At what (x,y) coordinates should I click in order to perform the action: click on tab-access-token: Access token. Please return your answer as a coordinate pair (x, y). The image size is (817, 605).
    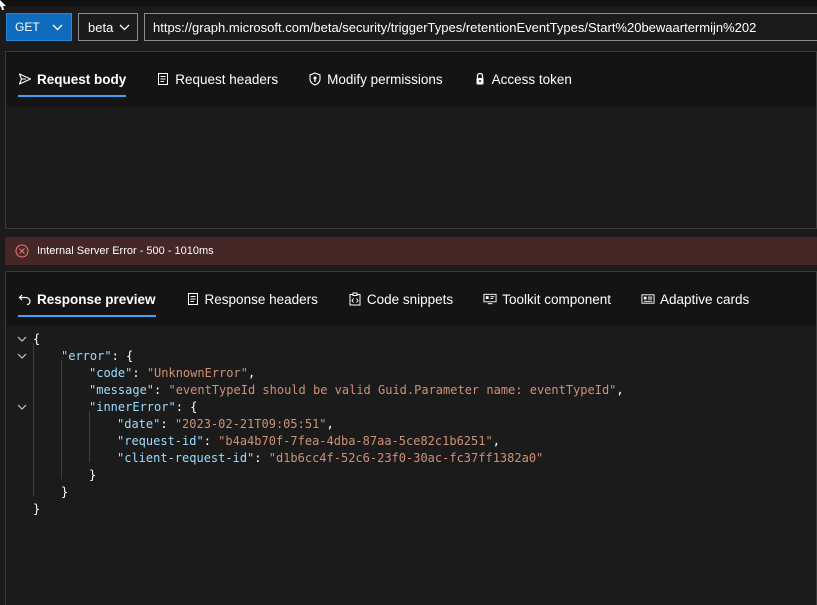
    Looking at the image, I should click on (522, 79).